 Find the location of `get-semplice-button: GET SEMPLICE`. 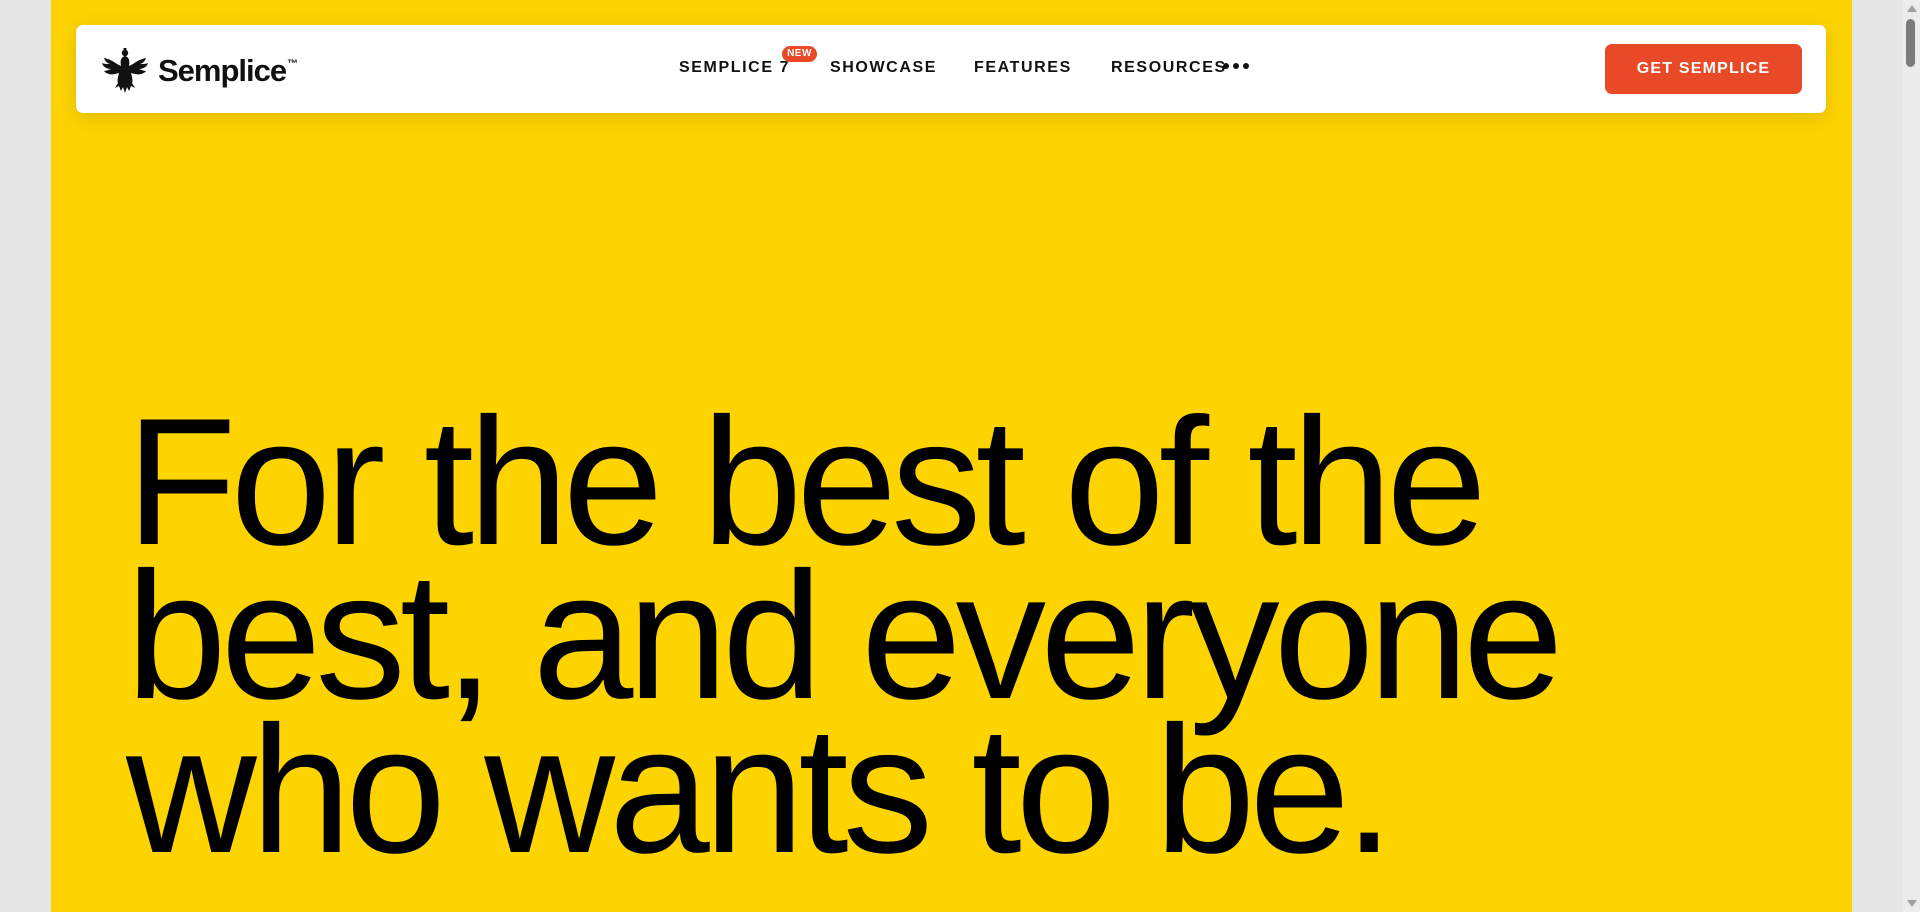

get-semplice-button: GET SEMPLICE is located at coordinates (1703, 69).